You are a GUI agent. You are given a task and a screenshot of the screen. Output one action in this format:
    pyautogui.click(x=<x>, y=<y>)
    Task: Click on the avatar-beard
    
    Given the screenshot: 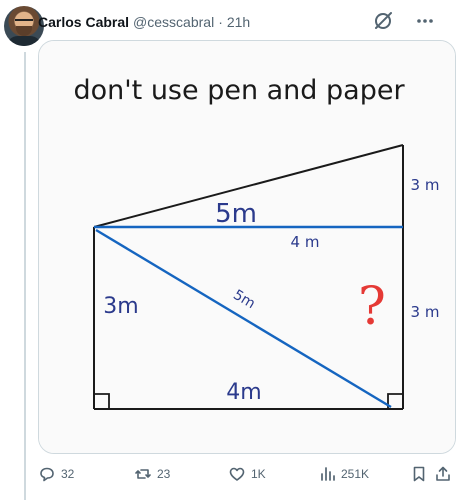 What is the action you would take?
    pyautogui.click(x=24, y=31)
    